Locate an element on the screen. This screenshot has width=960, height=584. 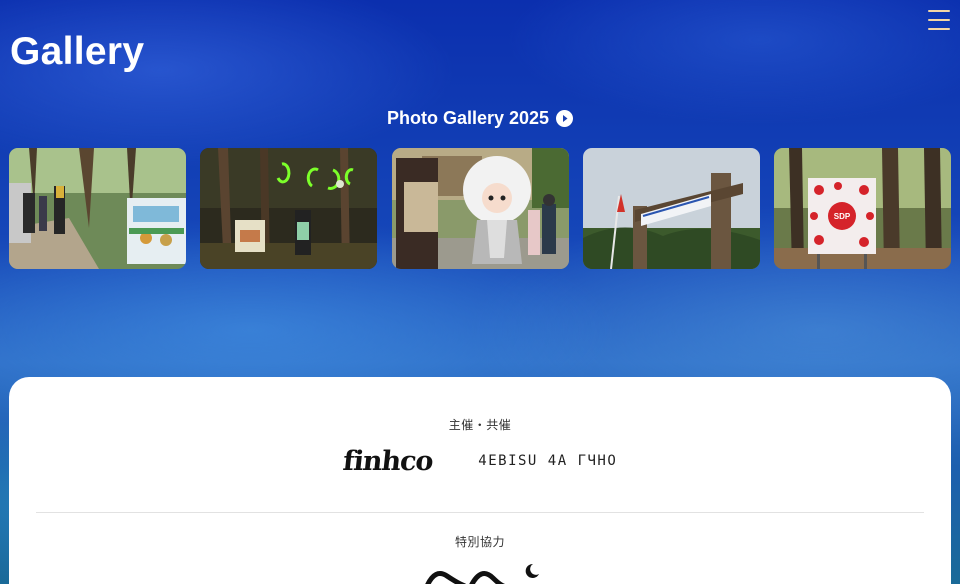
hamburger-menu-button is located at coordinates (939, 20).